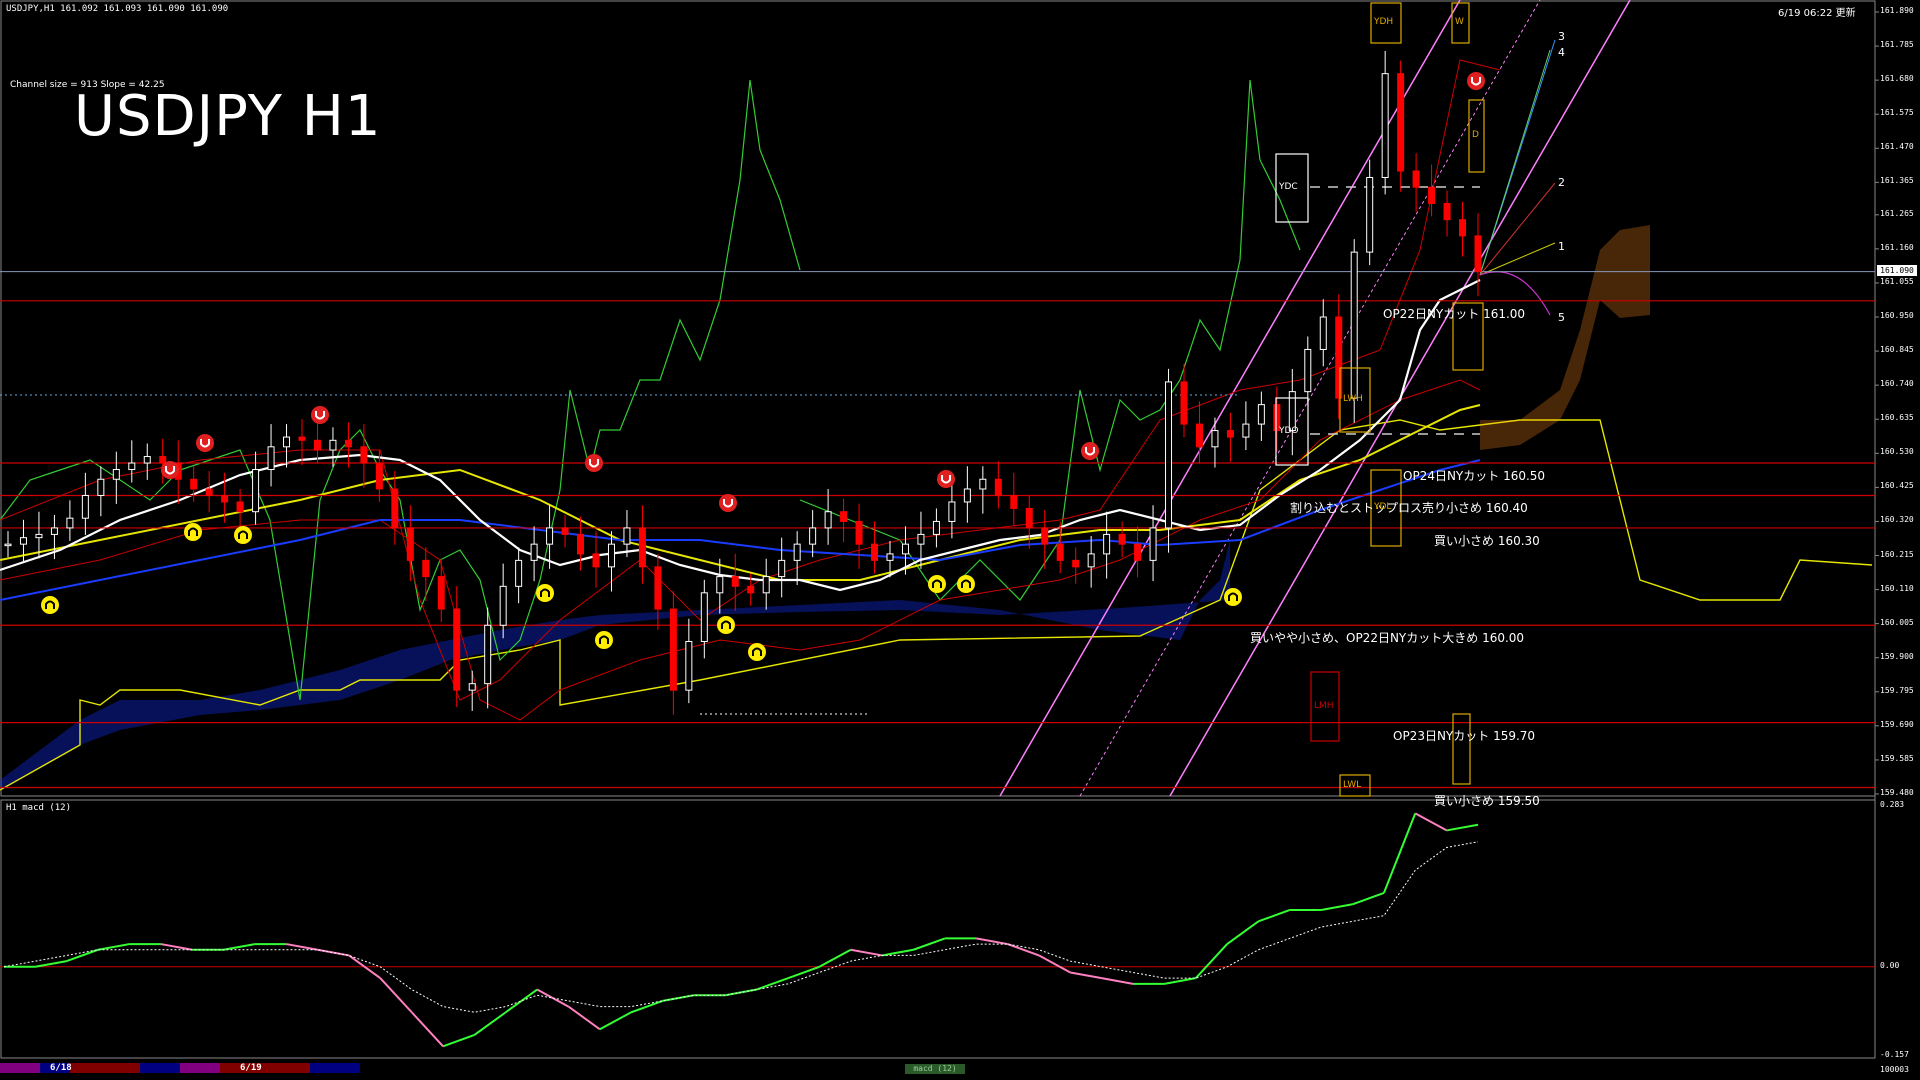 Image resolution: width=1920 pixels, height=1080 pixels. I want to click on price-tick: 159.480, so click(1897, 792).